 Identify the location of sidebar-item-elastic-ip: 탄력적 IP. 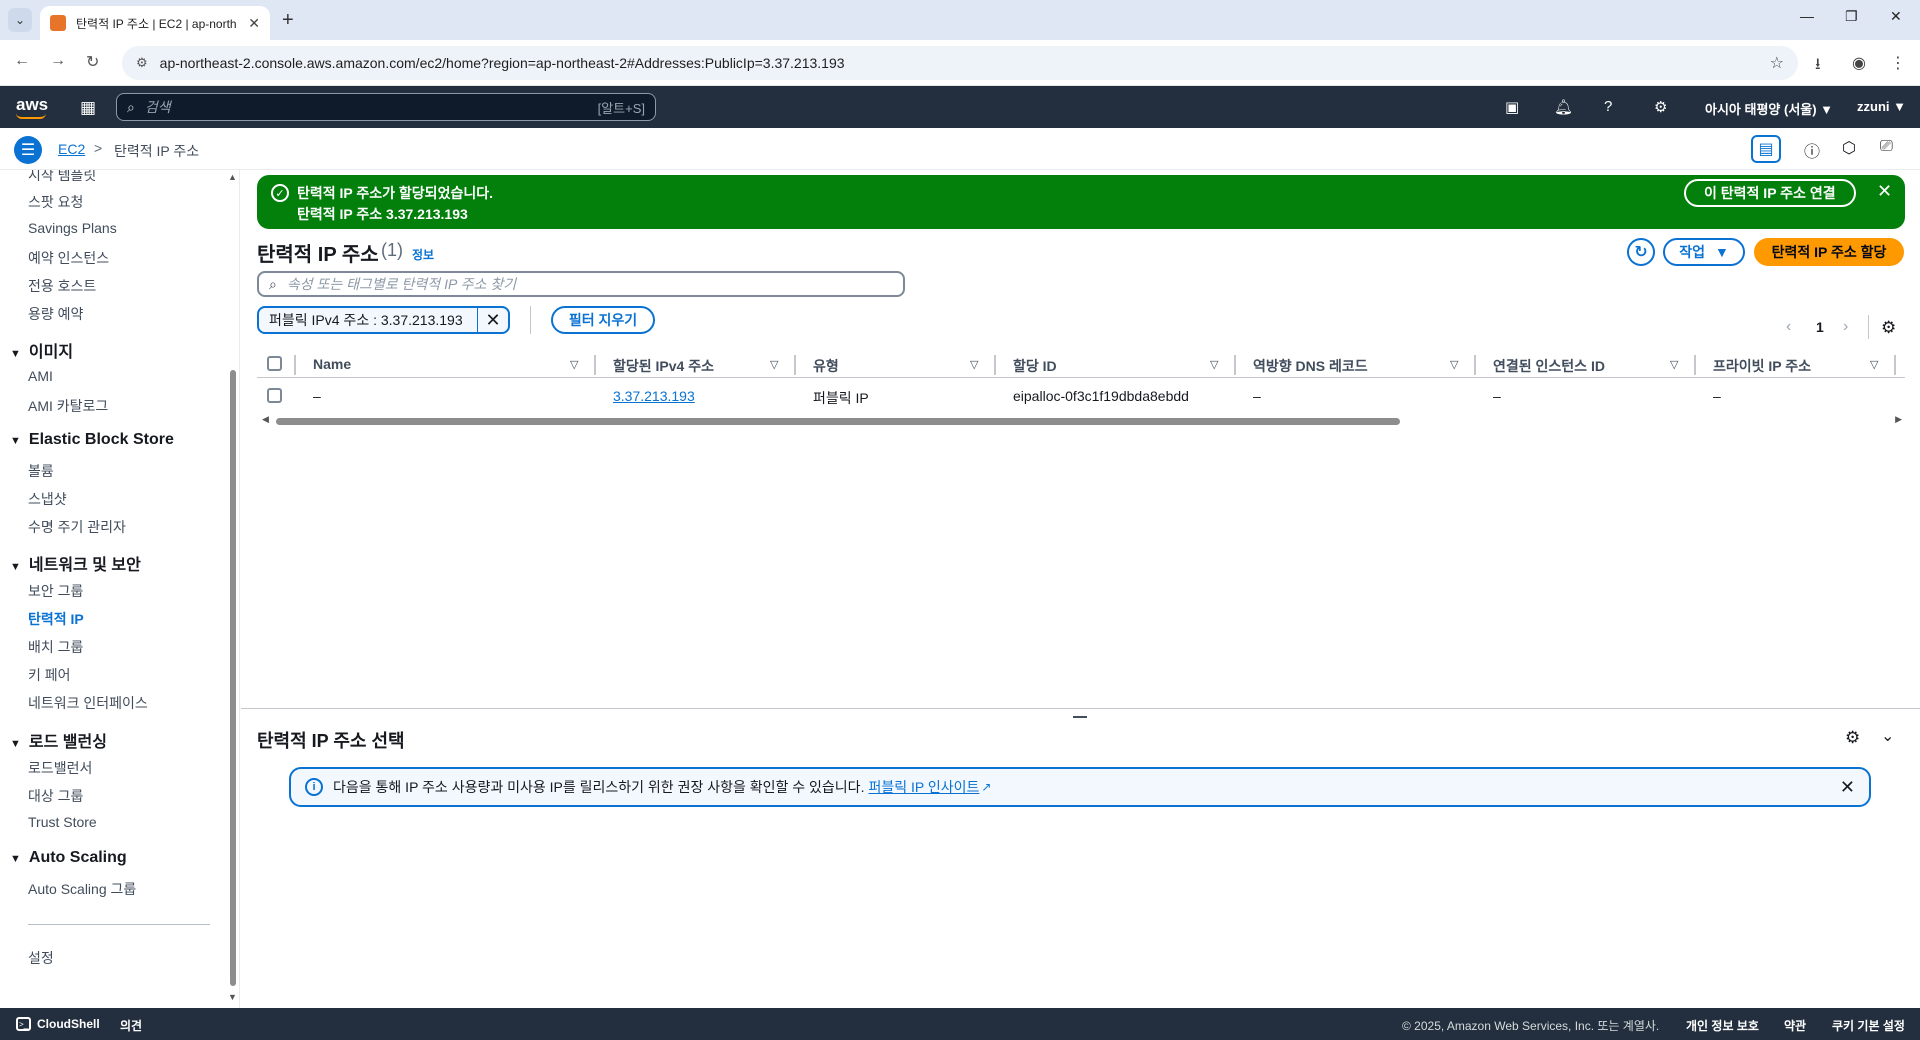
(56, 619).